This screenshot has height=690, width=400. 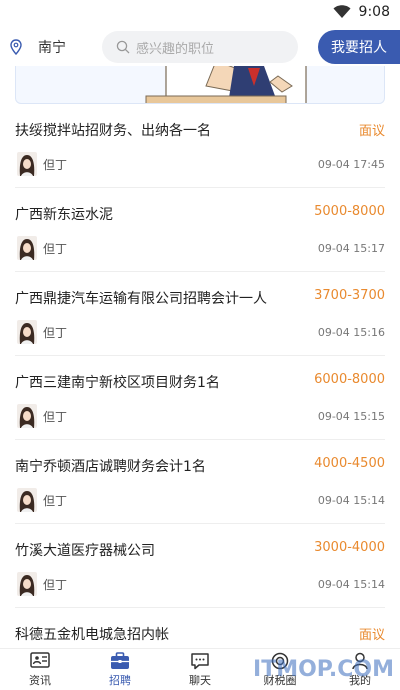 What do you see at coordinates (16, 47) in the screenshot?
I see `location-pin-icon` at bounding box center [16, 47].